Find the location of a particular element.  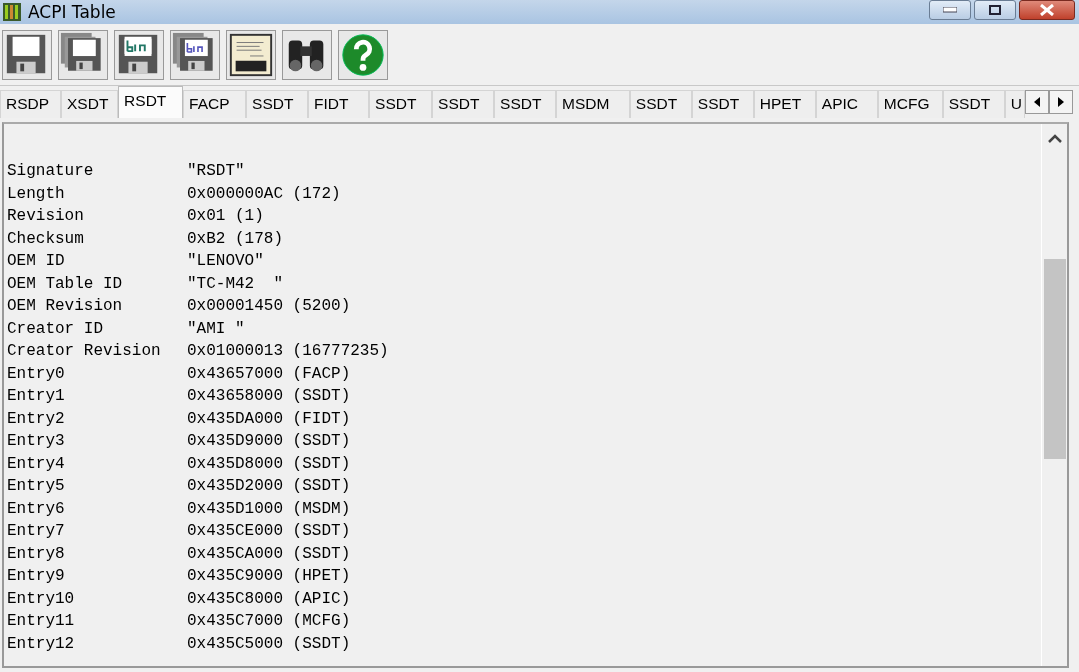

close-icon is located at coordinates (1047, 10).